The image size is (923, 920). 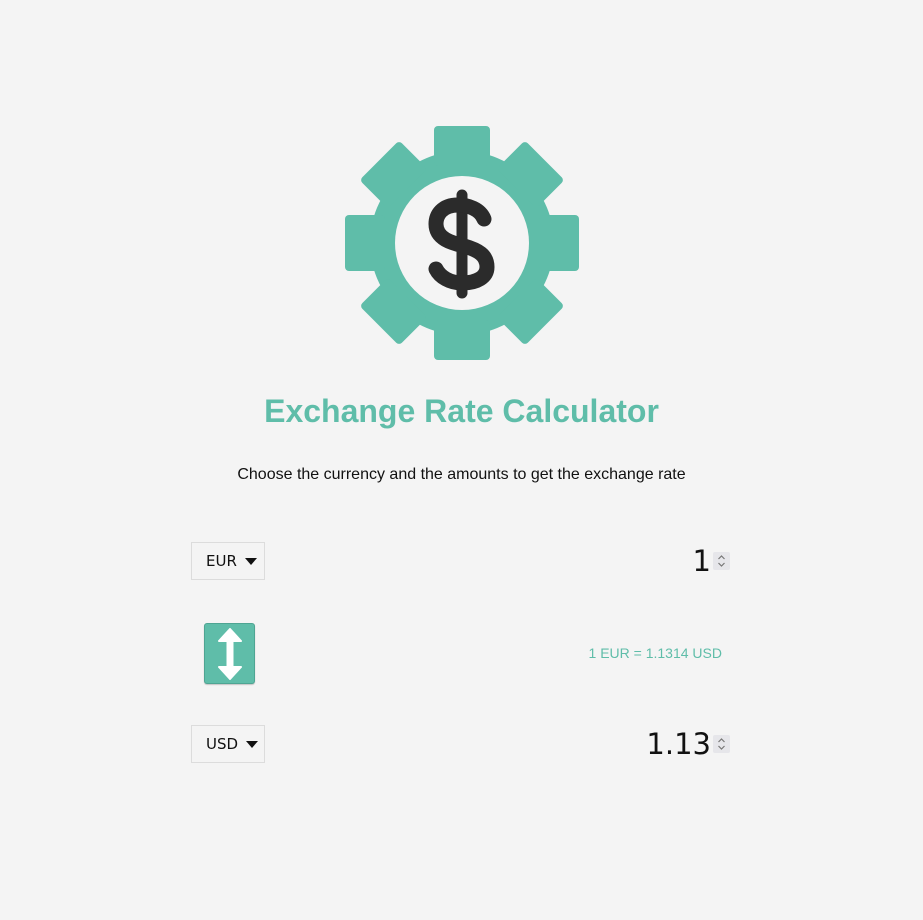 What do you see at coordinates (222, 744) in the screenshot?
I see `currency-two-value: USD` at bounding box center [222, 744].